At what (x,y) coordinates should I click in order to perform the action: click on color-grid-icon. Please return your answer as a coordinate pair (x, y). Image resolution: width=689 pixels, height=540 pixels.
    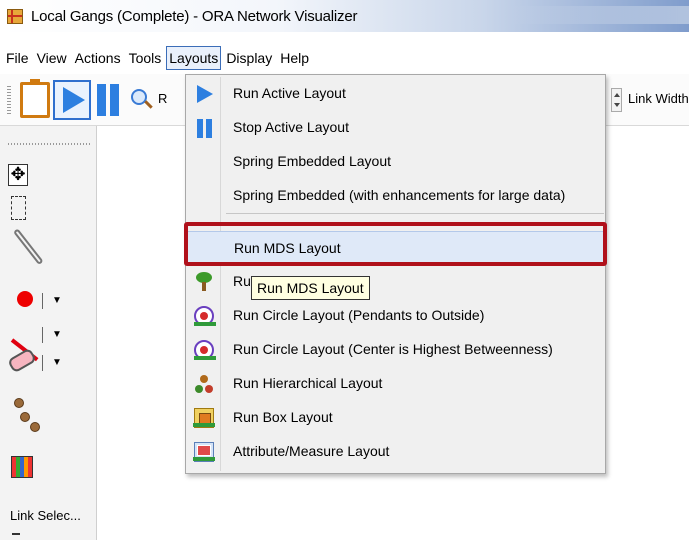
    Looking at the image, I should click on (22, 467).